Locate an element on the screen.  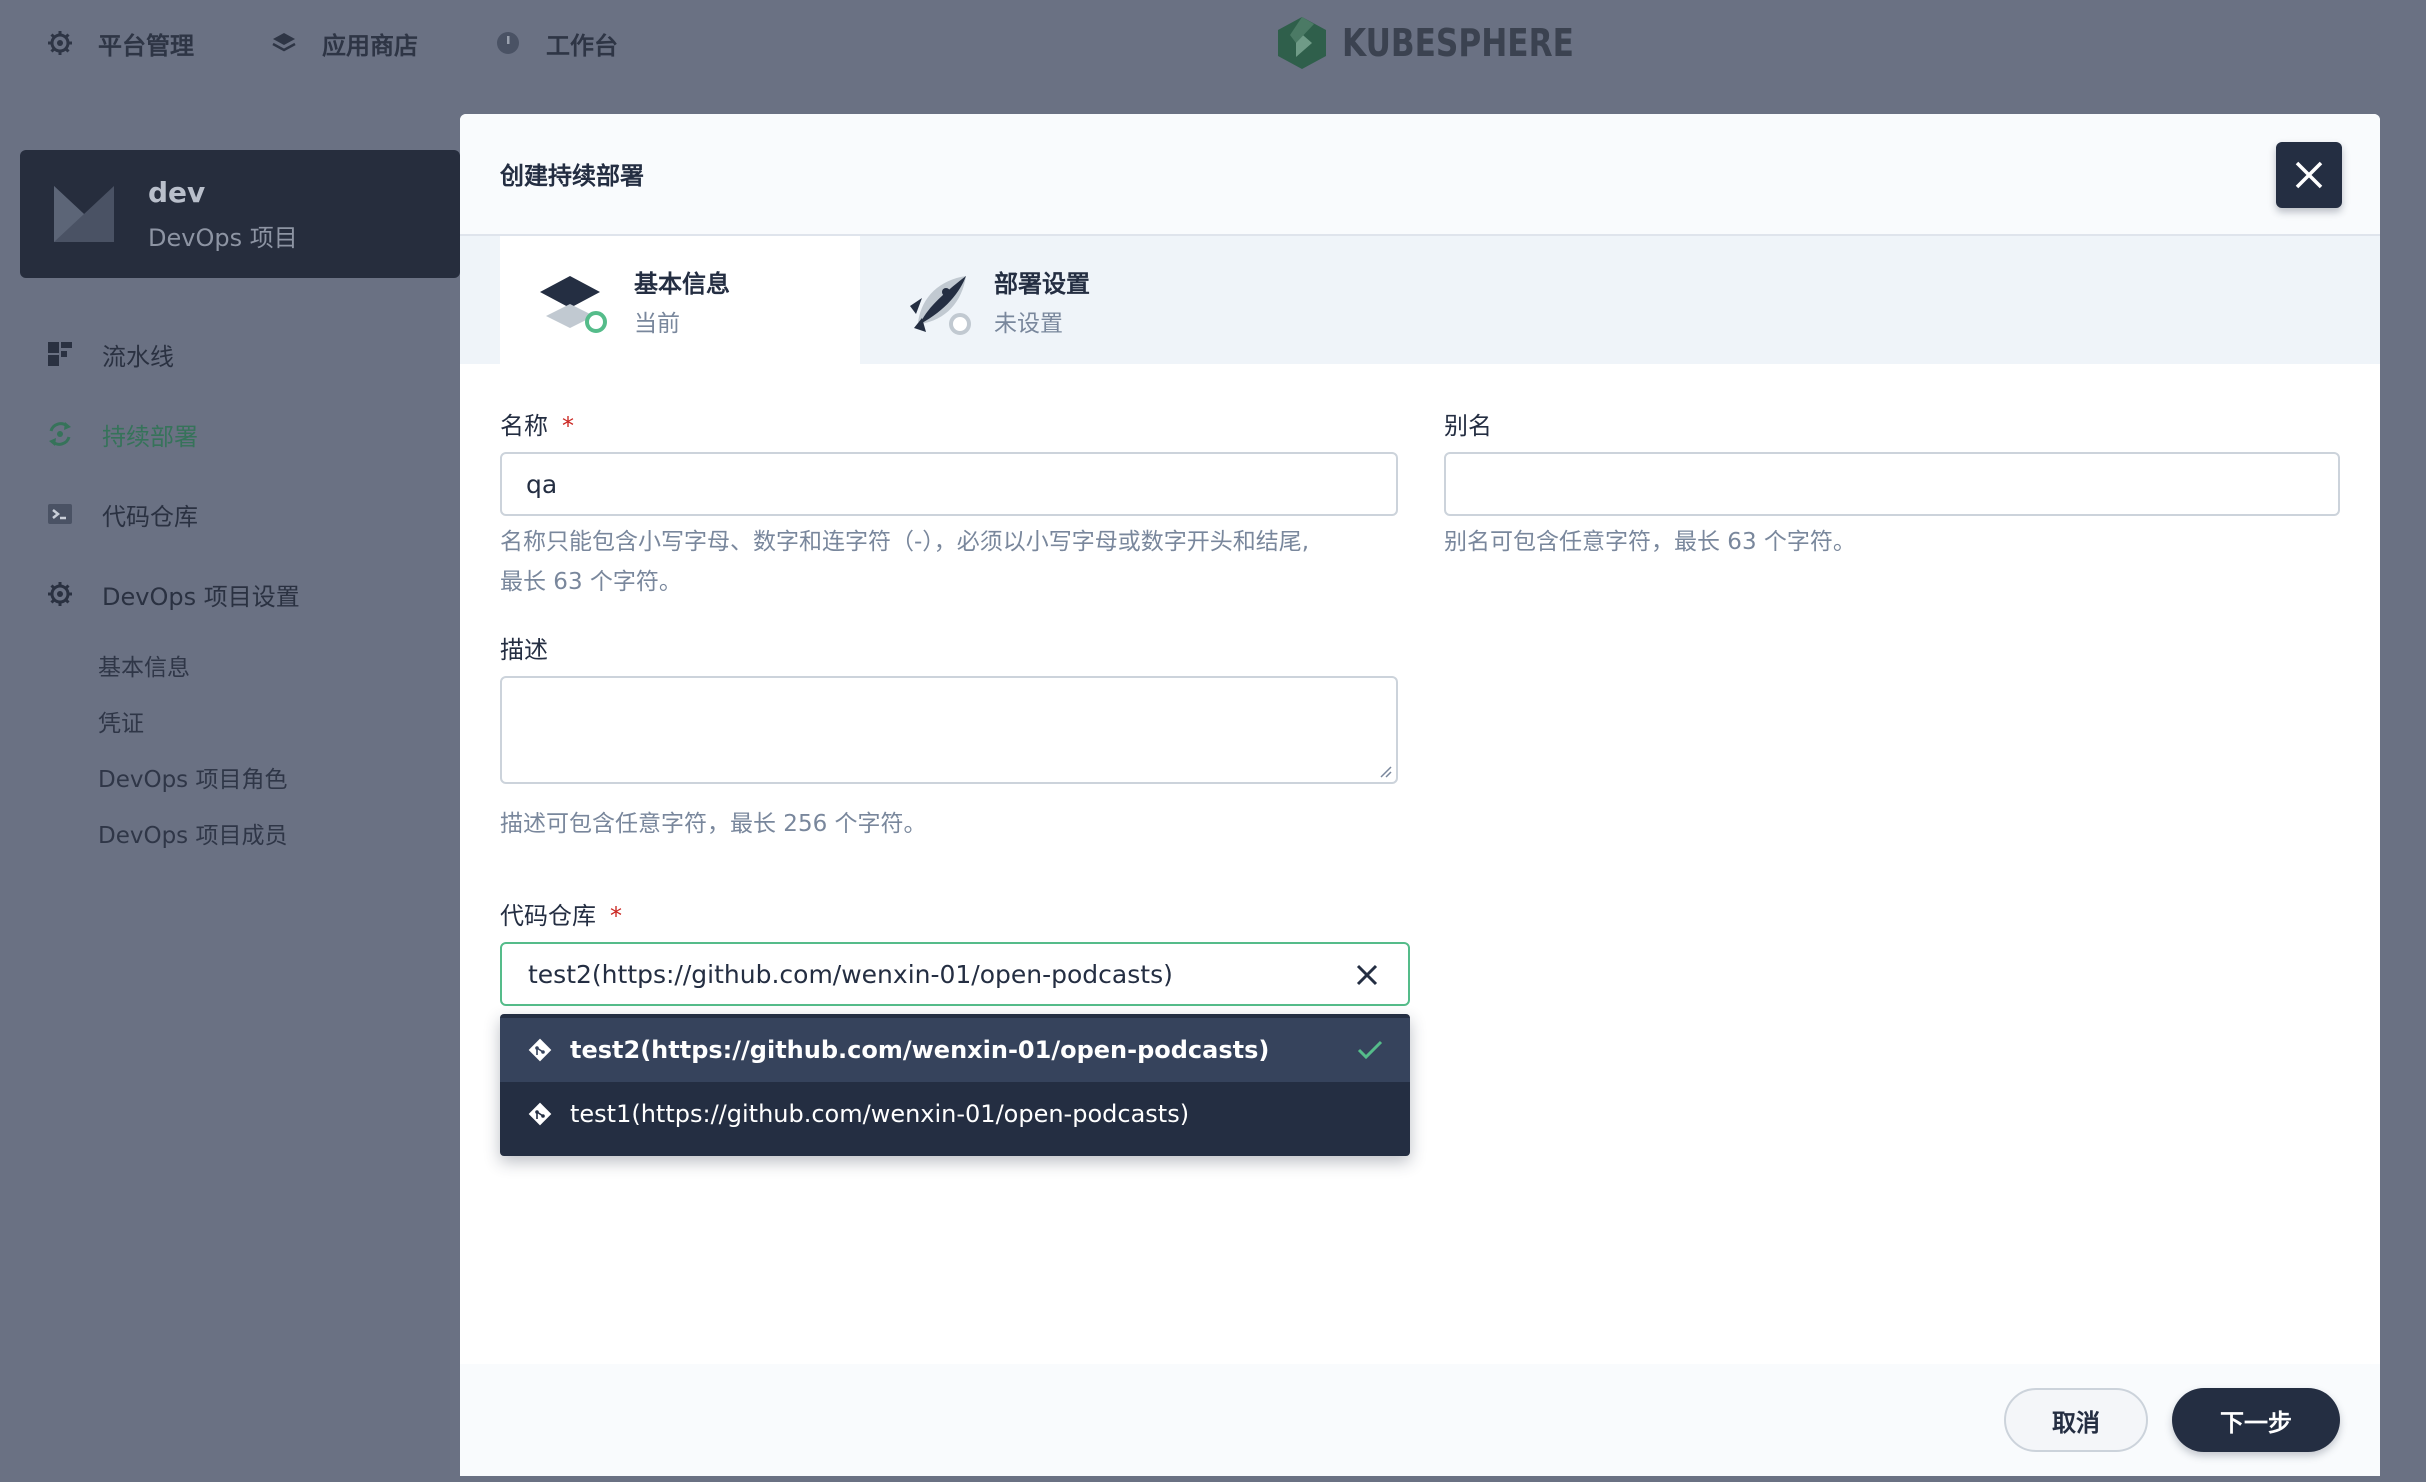
sidebar-item-continuous-deployment: 持续部署 is located at coordinates (122, 434).